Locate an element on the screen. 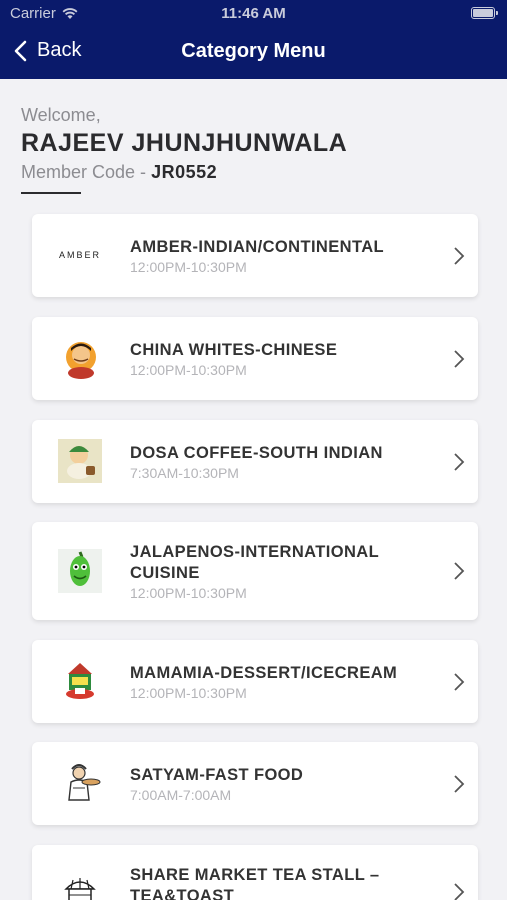  category-name: MAMAMIA-DESSERT/ICECREAM is located at coordinates (264, 673).